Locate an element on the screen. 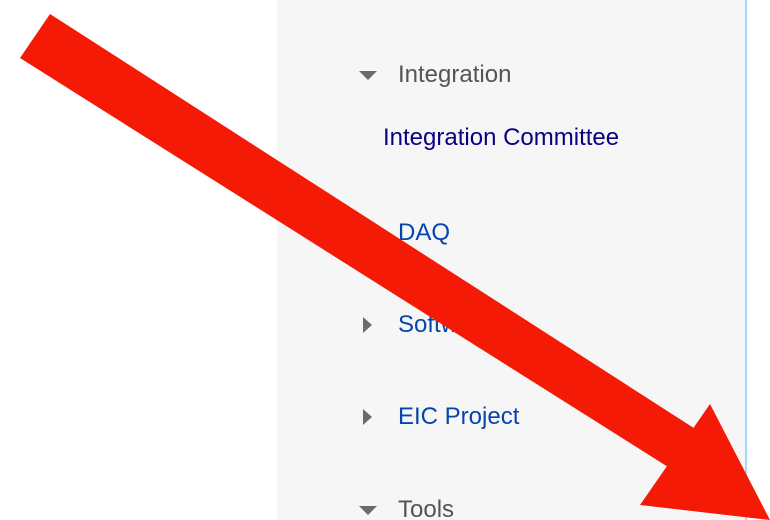 This screenshot has width=770, height=520. sidebar-section-label: Software is located at coordinates (445, 325).